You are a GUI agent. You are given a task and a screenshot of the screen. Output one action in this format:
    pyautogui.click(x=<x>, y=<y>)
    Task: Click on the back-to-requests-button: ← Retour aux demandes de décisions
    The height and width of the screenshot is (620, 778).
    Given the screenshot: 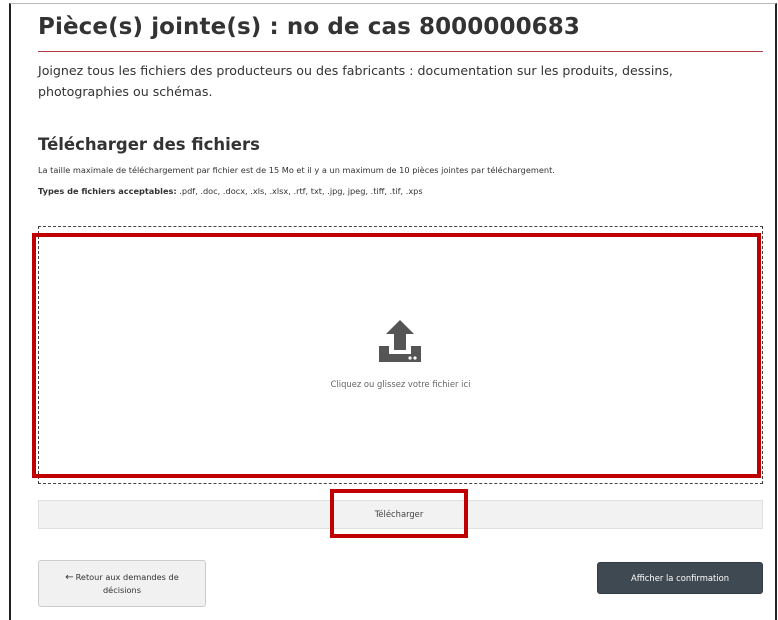 What is the action you would take?
    pyautogui.click(x=122, y=583)
    